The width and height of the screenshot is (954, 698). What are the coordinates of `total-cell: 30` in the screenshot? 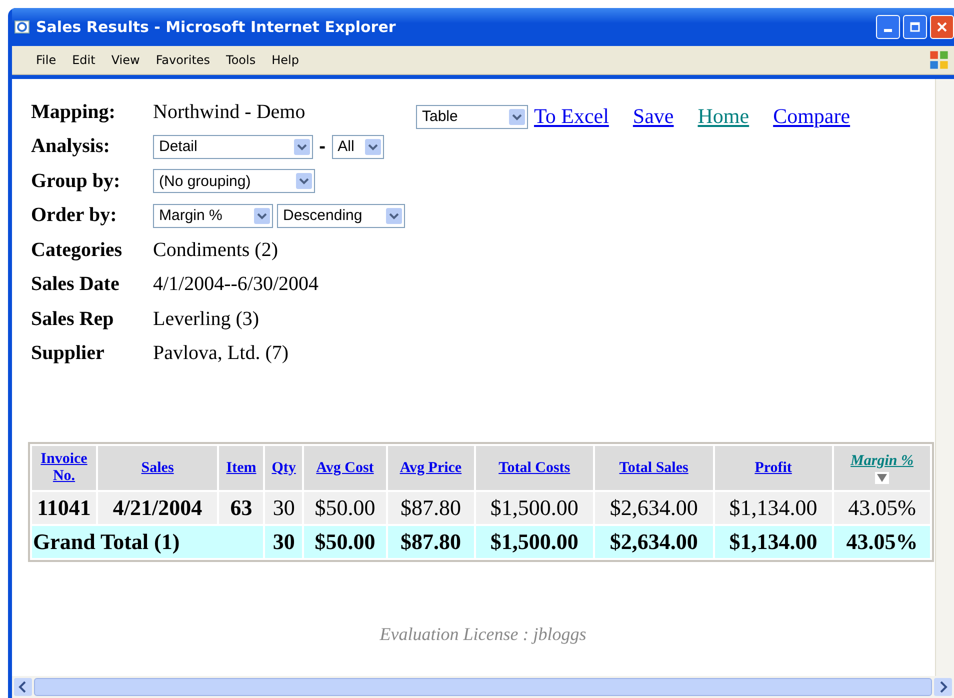 It's located at (283, 542).